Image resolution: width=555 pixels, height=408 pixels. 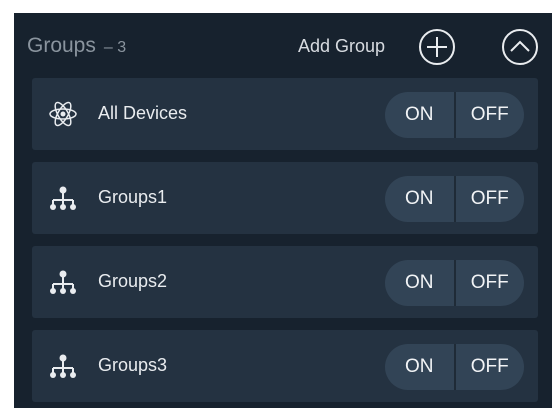 I want to click on group-label: Groups3, so click(x=133, y=365).